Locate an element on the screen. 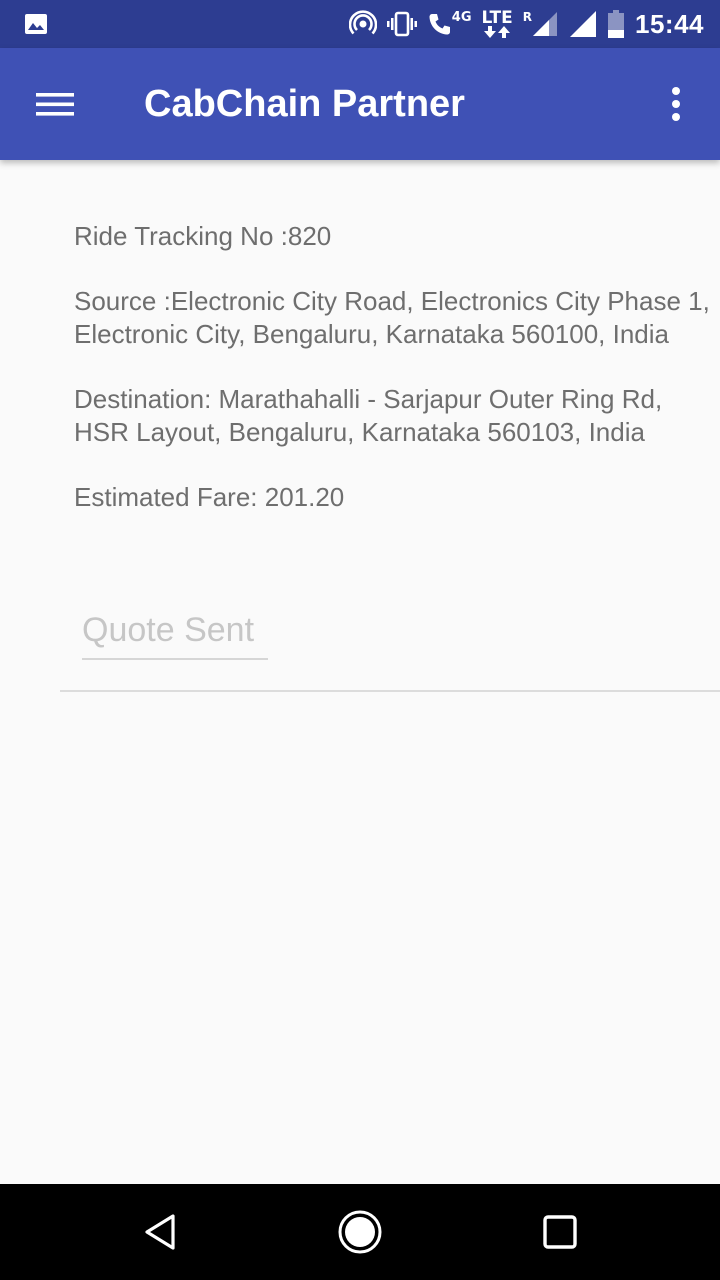 The image size is (720, 1280). overflow-menu-button is located at coordinates (676, 104).